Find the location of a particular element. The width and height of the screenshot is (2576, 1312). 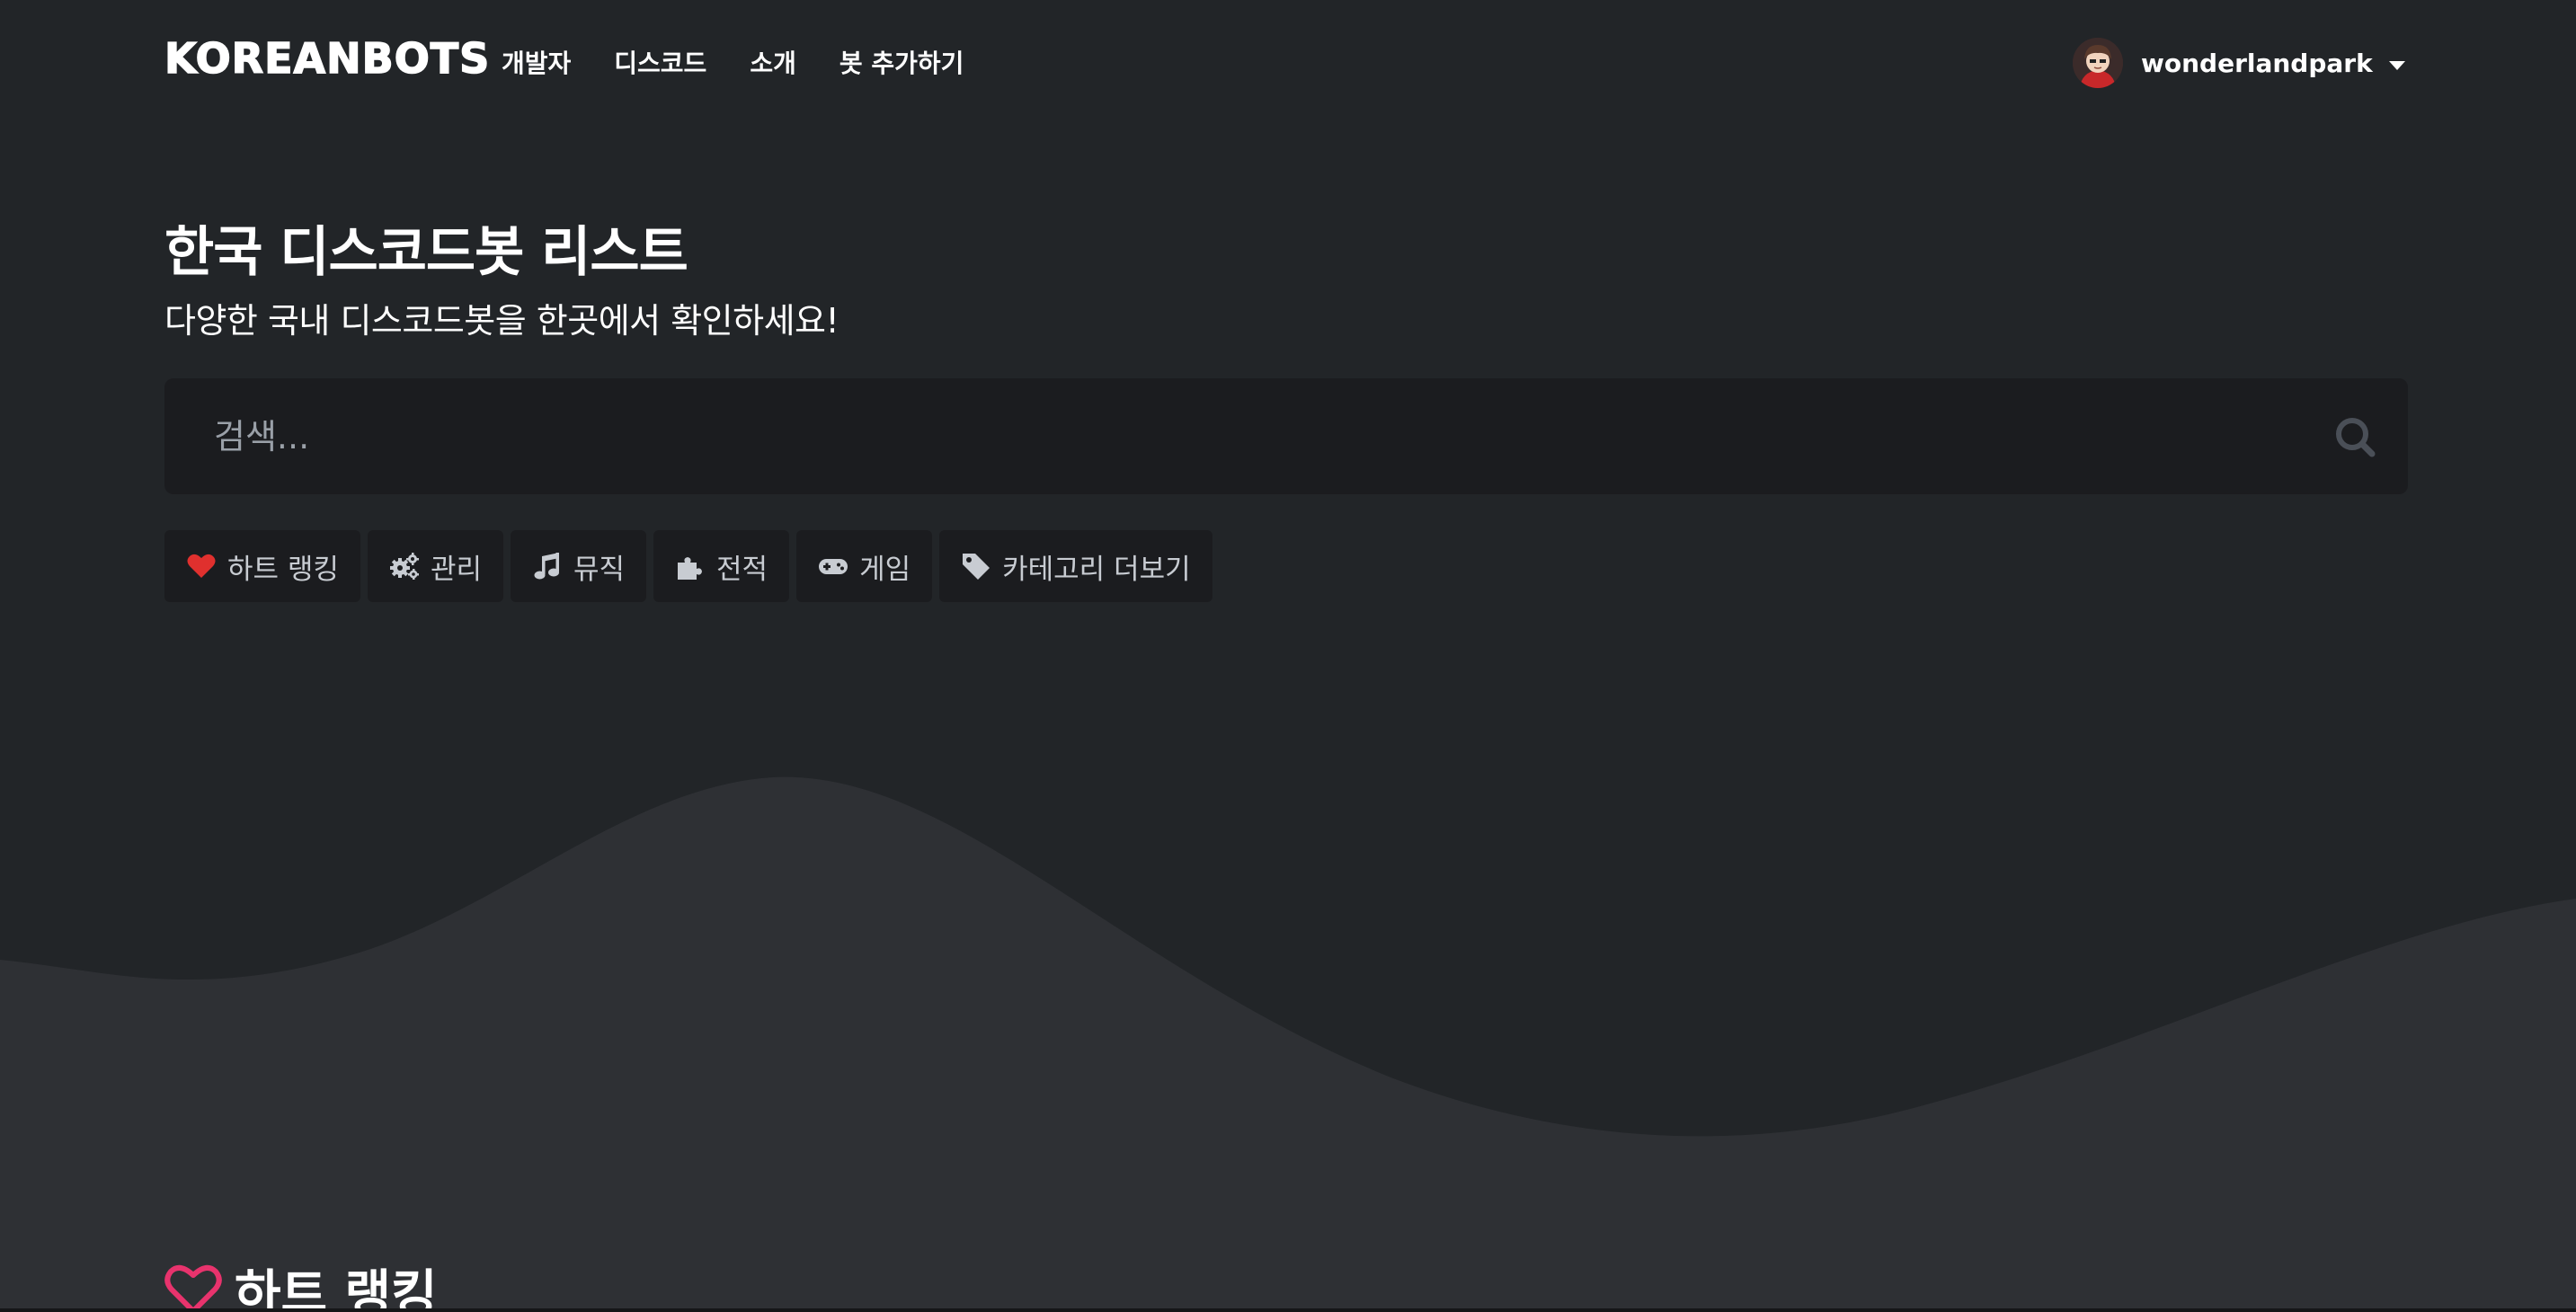

page-subtitle: 다양한 국내 디스코드봇을 한곳에서 확인하세요! is located at coordinates (502, 321).